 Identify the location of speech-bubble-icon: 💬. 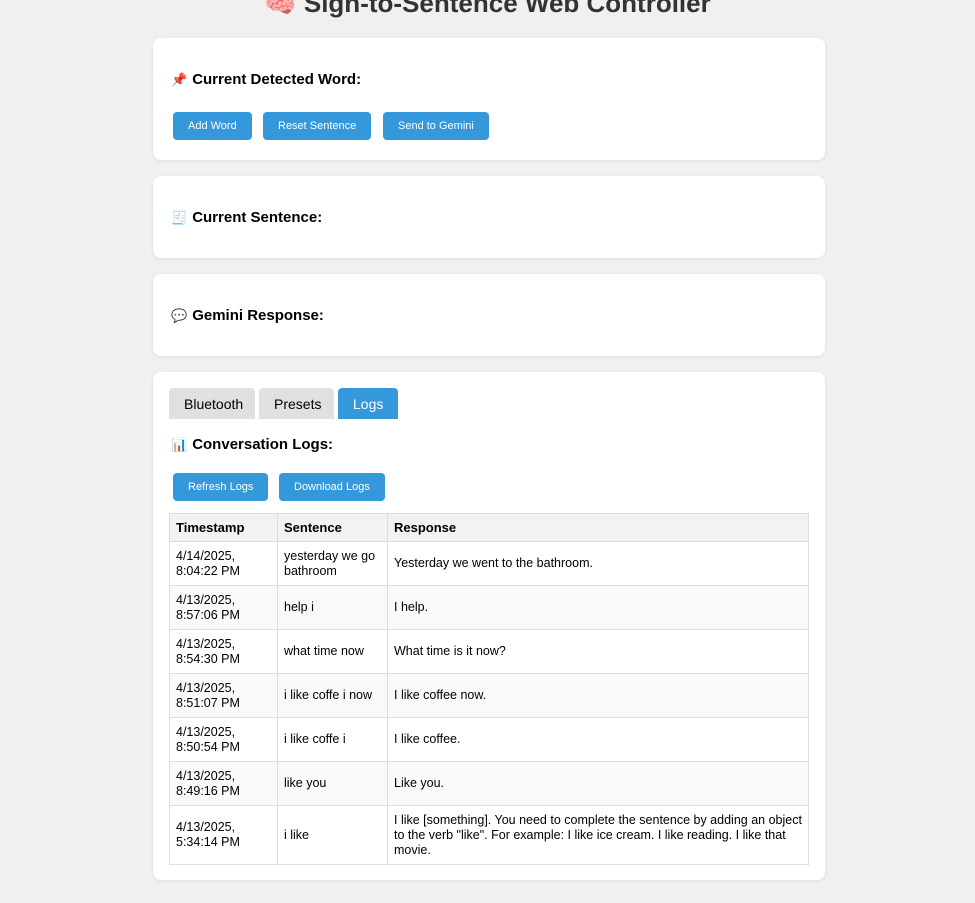
(179, 315).